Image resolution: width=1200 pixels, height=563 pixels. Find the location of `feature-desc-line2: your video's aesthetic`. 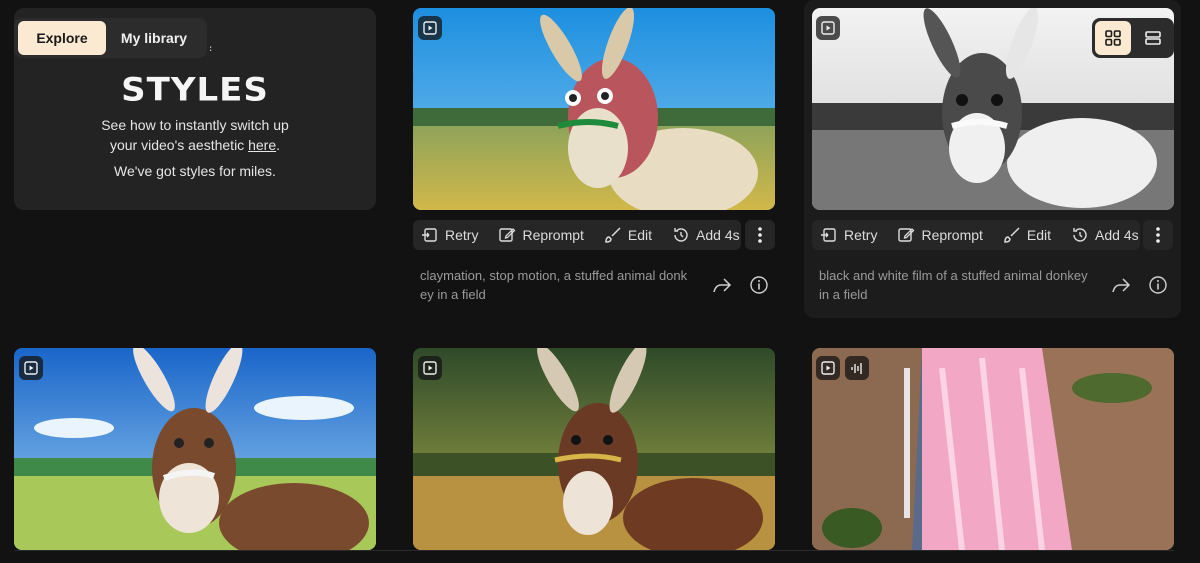

feature-desc-line2: your video's aesthetic is located at coordinates (179, 145).